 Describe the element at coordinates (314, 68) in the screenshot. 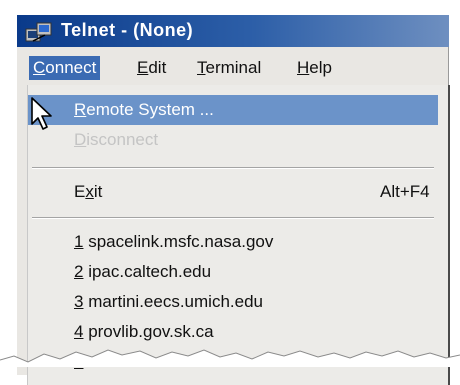

I see `menu-help: Help` at that location.